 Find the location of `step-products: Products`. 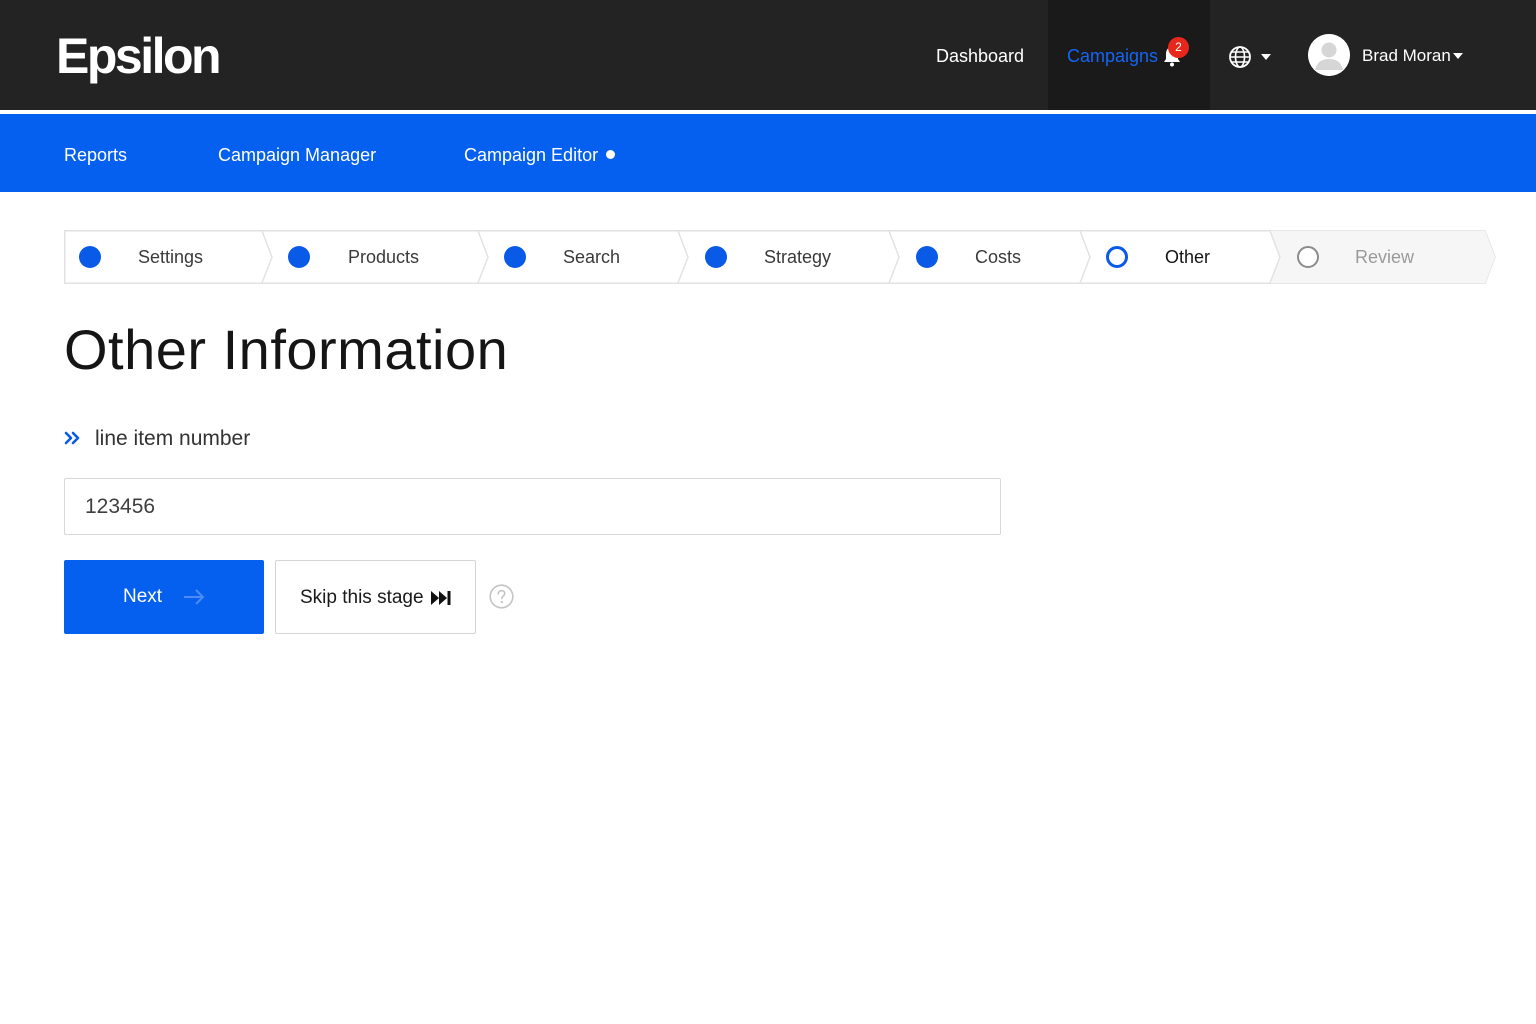

step-products: Products is located at coordinates (375, 257).